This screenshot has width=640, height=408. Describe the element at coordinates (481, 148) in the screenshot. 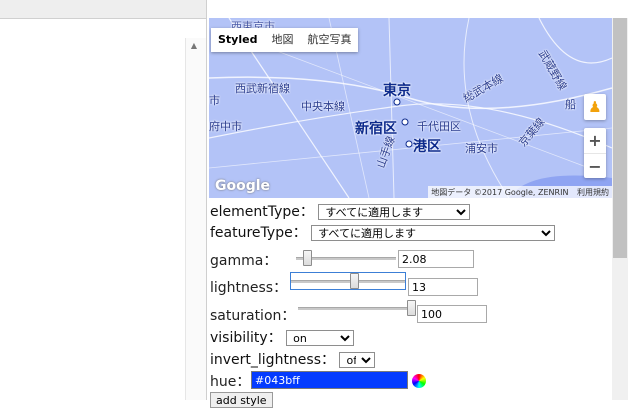

I see `map-label: 浦安市` at that location.